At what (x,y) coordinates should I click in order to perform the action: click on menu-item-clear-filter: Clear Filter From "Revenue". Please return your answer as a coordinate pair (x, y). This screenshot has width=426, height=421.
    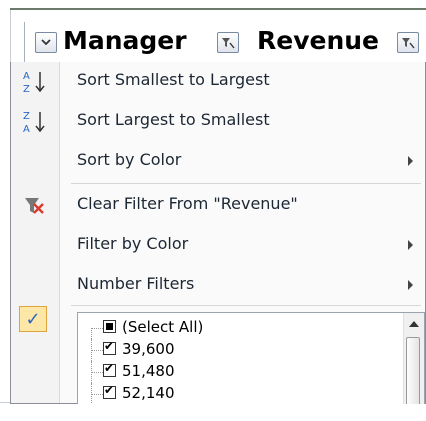
    Looking at the image, I should click on (218, 206).